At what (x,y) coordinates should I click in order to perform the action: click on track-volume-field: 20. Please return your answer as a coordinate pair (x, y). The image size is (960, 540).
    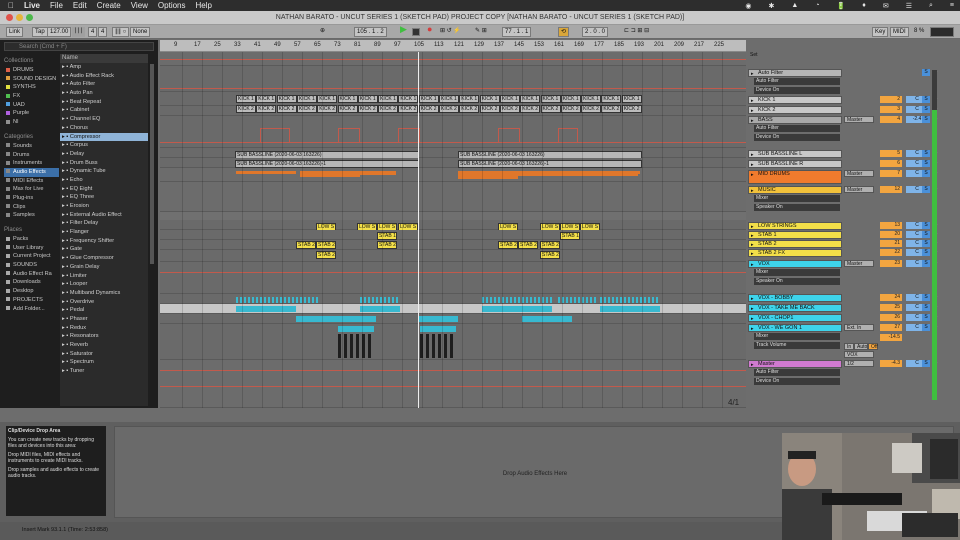
    Looking at the image, I should click on (891, 234).